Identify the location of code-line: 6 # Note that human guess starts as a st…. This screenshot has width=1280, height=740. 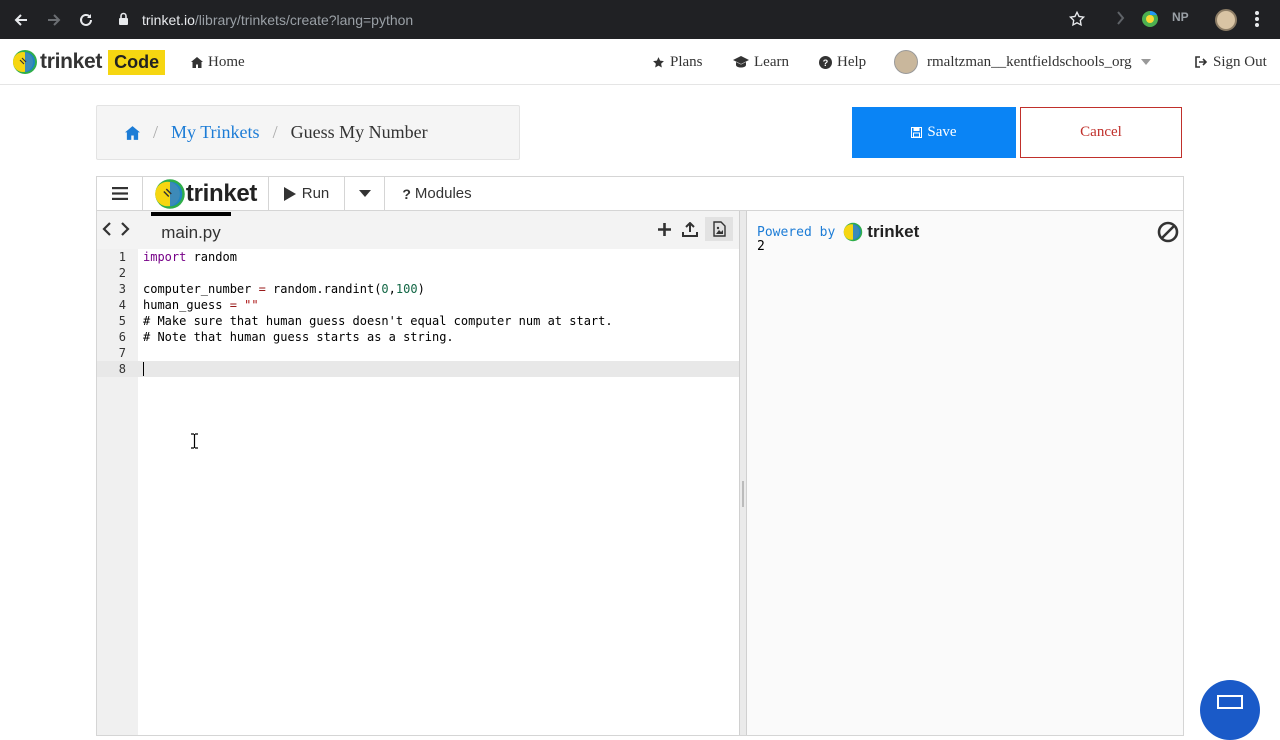
(418, 337).